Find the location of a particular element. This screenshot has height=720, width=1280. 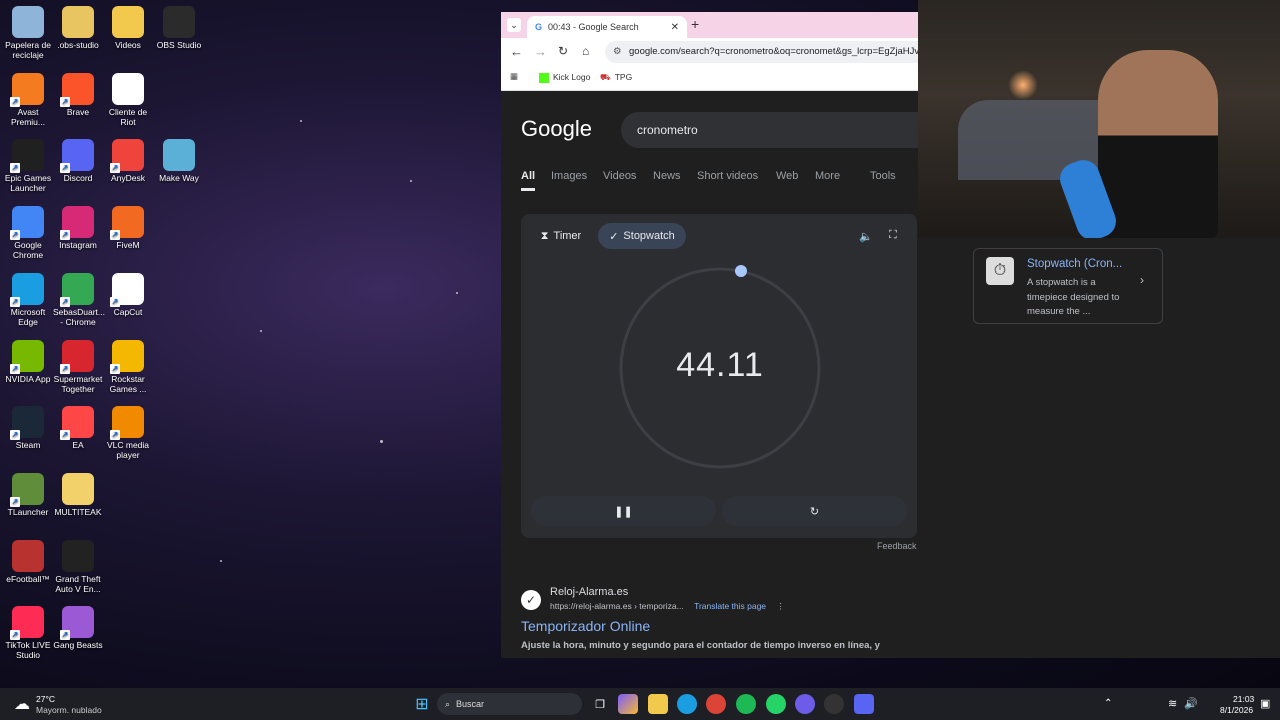

reset-icon: ↻ is located at coordinates (814, 511).